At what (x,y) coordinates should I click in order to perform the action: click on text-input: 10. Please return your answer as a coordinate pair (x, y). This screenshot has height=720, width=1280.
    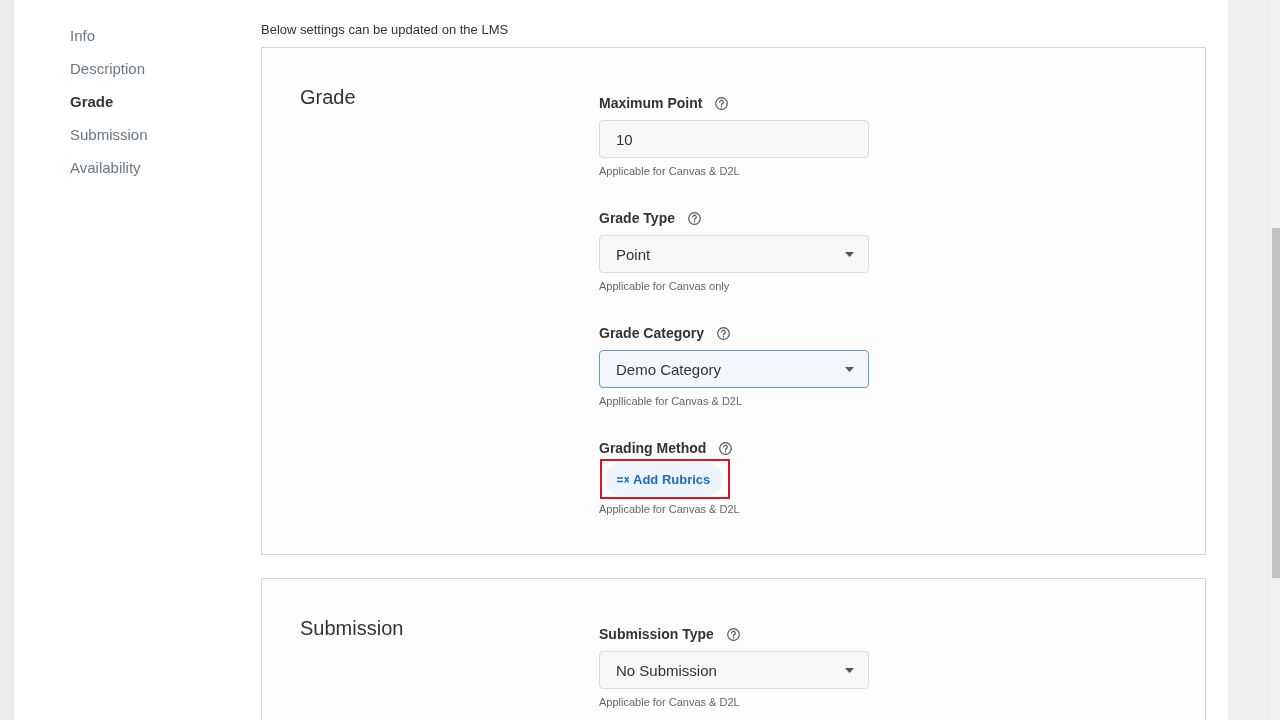
    Looking at the image, I should click on (734, 139).